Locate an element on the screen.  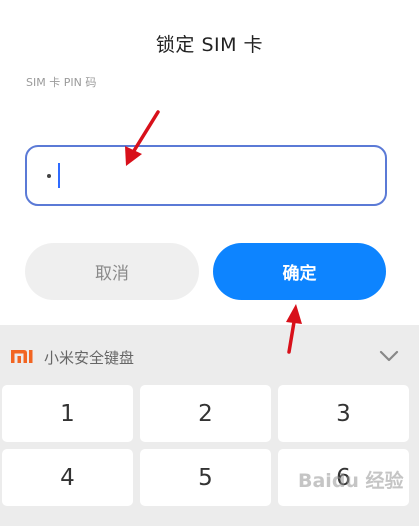
key-2: 2 is located at coordinates (205, 413).